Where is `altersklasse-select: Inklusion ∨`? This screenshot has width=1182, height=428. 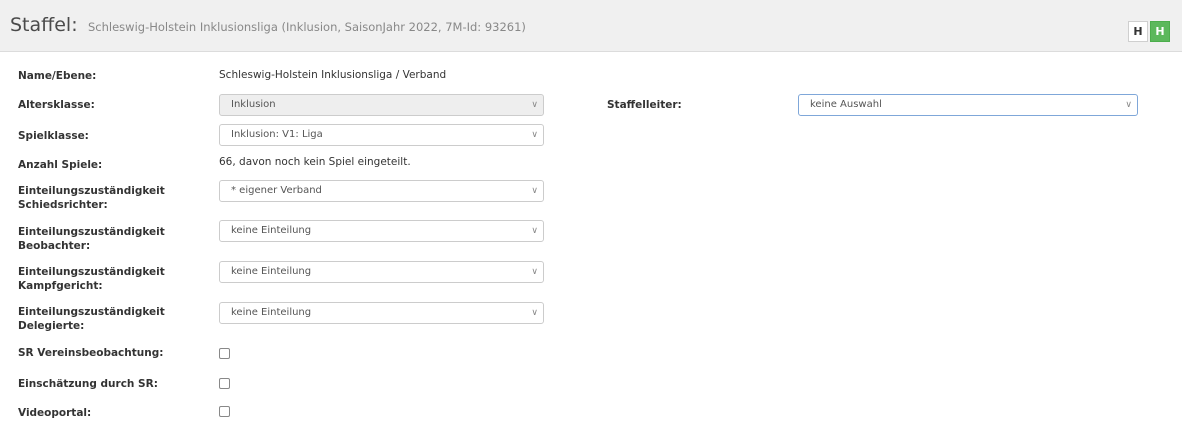
altersklasse-select: Inklusion ∨ is located at coordinates (381, 105).